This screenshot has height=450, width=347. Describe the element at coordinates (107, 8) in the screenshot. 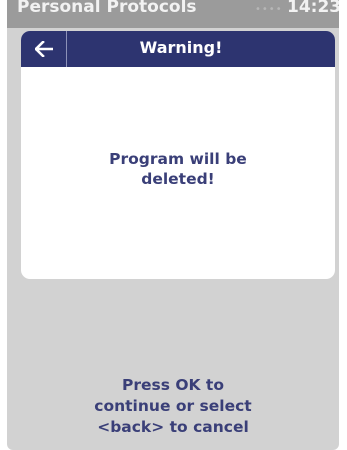

I see `status-bar-title: Personal Protocols` at that location.